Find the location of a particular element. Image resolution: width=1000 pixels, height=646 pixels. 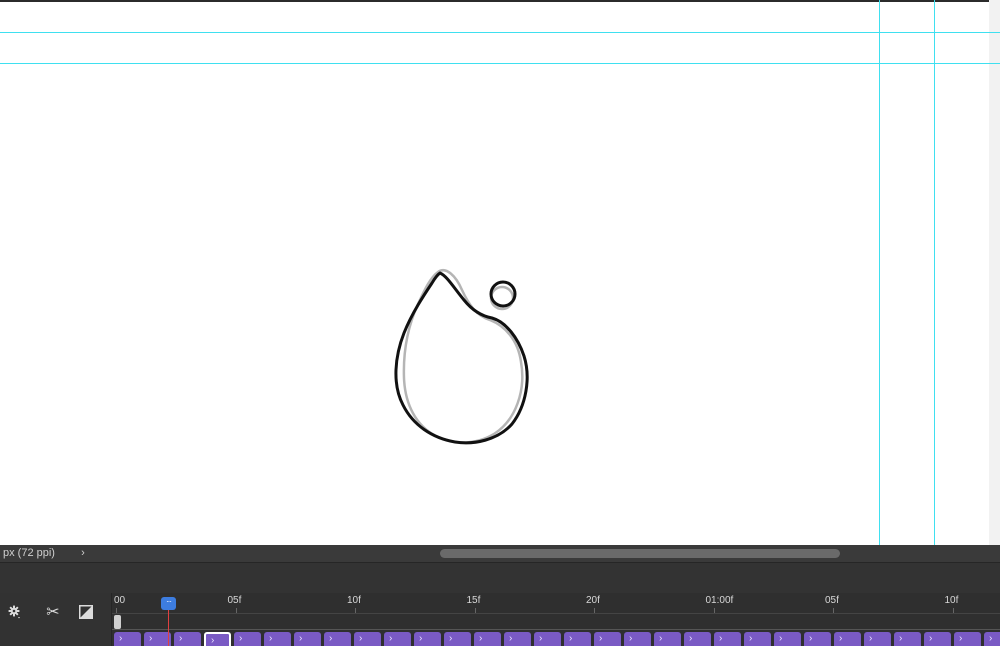

ruler-label: 20f is located at coordinates (593, 600).